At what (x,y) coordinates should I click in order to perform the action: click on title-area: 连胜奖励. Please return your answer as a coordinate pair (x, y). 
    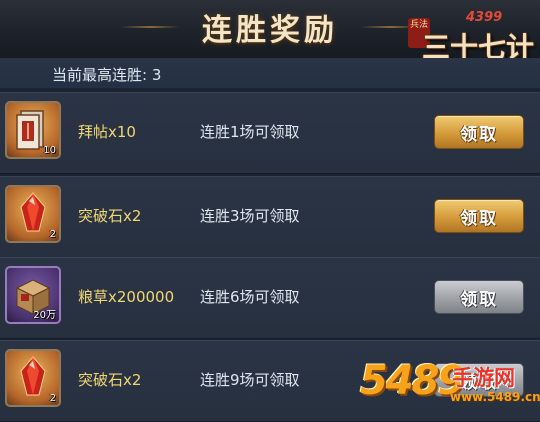
    Looking at the image, I should click on (270, 27).